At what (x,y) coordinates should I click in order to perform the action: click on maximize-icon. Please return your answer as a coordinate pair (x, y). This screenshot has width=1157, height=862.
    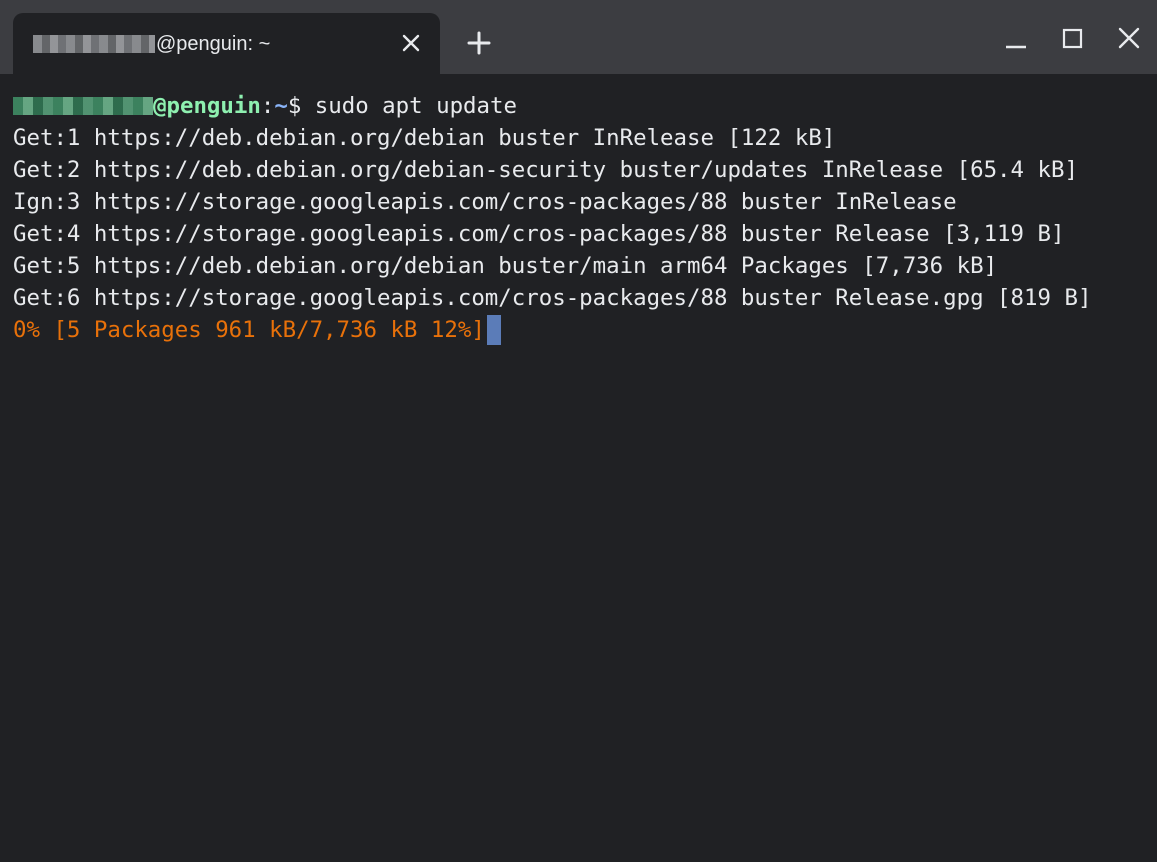
    Looking at the image, I should click on (1072, 38).